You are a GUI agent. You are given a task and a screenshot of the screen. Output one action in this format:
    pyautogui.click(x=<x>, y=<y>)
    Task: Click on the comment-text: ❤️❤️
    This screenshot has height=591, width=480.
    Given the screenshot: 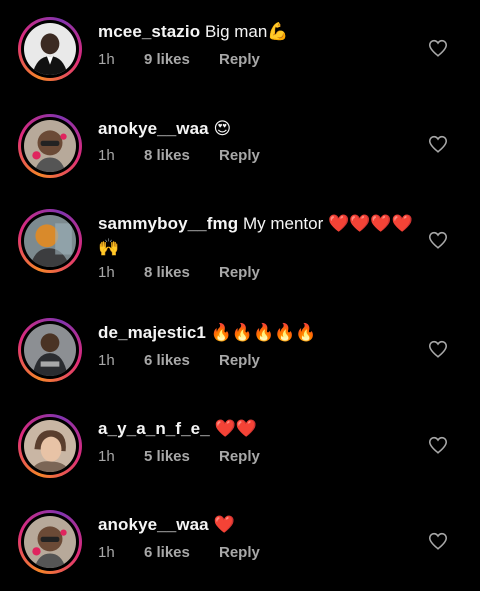 What is the action you would take?
    pyautogui.click(x=235, y=428)
    